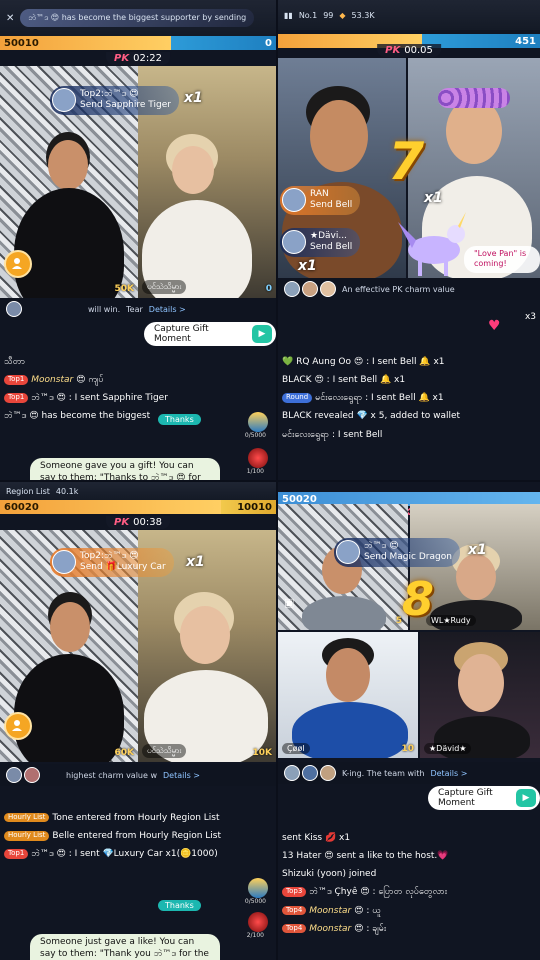  Describe the element at coordinates (138, 522) in the screenshot. I see `pk-timer: PK 00:38` at that location.